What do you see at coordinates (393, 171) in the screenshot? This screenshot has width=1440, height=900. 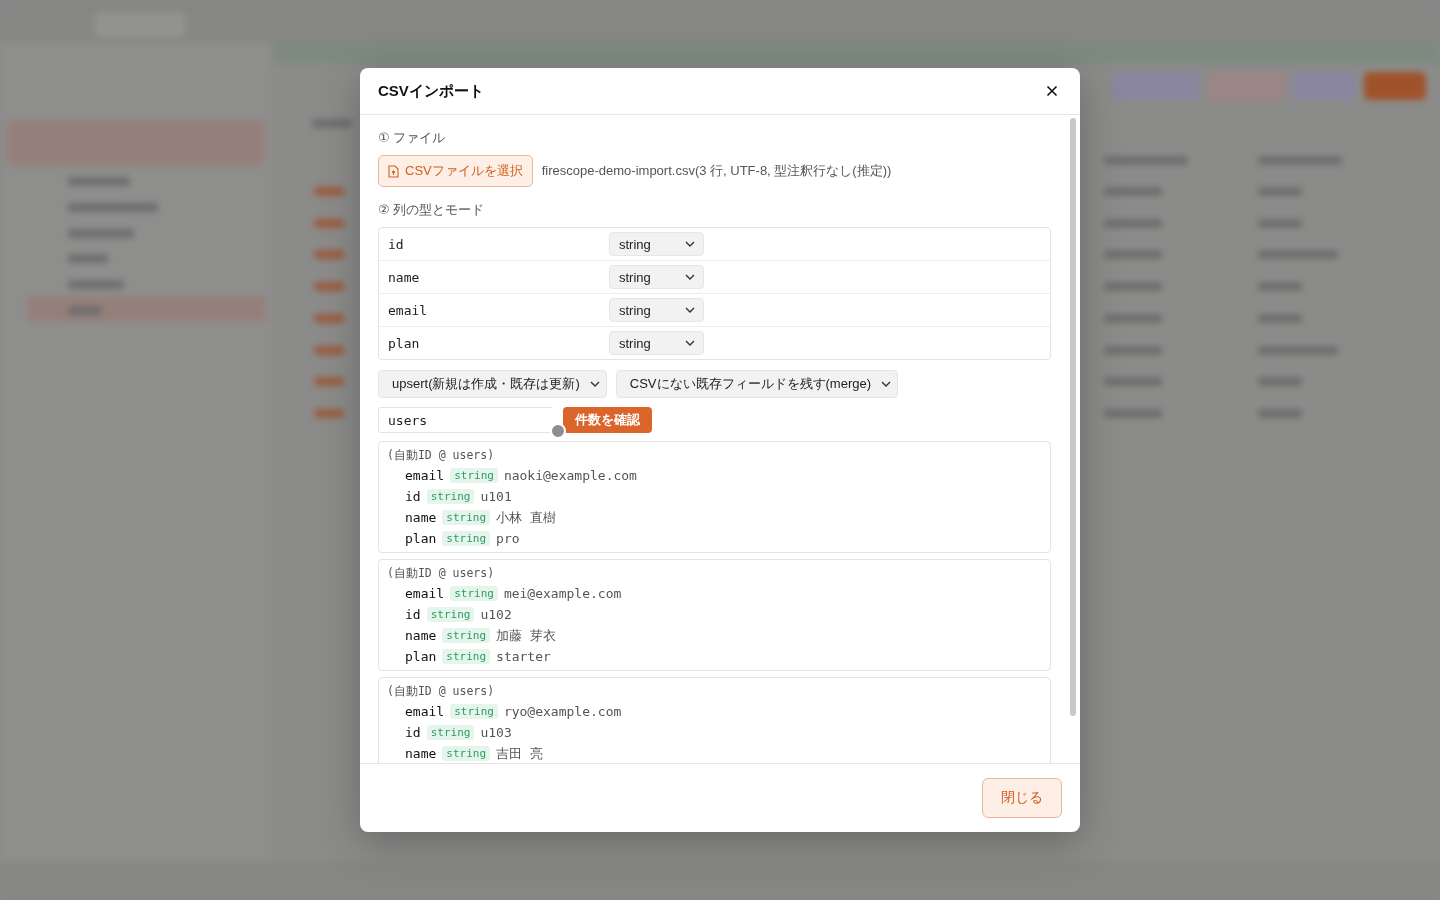 I see `file-icon` at bounding box center [393, 171].